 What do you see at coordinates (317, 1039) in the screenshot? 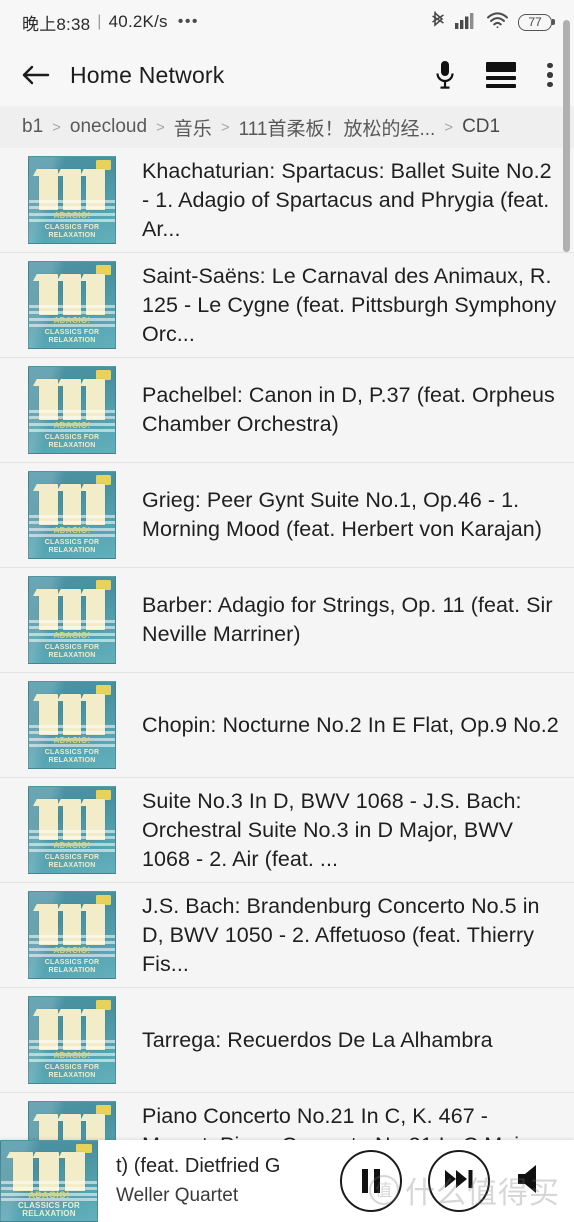
I see `track-title: Tarrega: Recuerdos De La Alhambra` at bounding box center [317, 1039].